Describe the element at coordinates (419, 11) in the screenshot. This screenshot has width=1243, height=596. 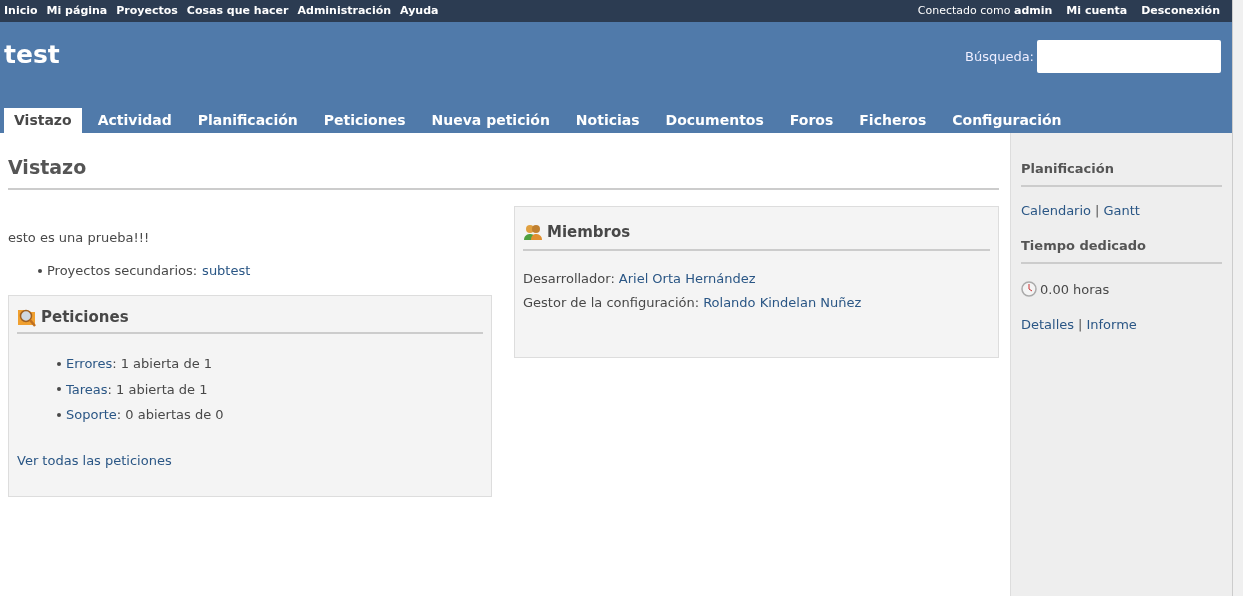
I see `top-menu-link: Ayuda` at that location.